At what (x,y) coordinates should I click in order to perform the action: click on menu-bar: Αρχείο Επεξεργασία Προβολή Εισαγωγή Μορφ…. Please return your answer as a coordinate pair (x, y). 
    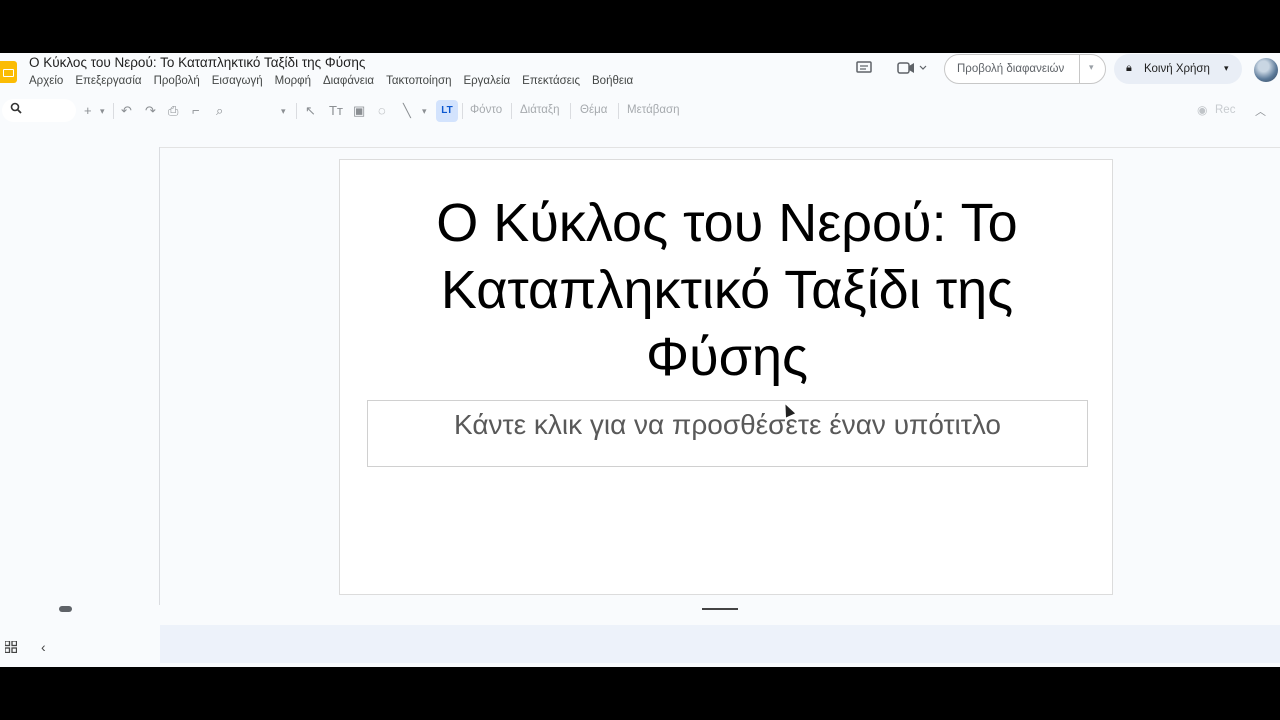
    Looking at the image, I should click on (331, 81).